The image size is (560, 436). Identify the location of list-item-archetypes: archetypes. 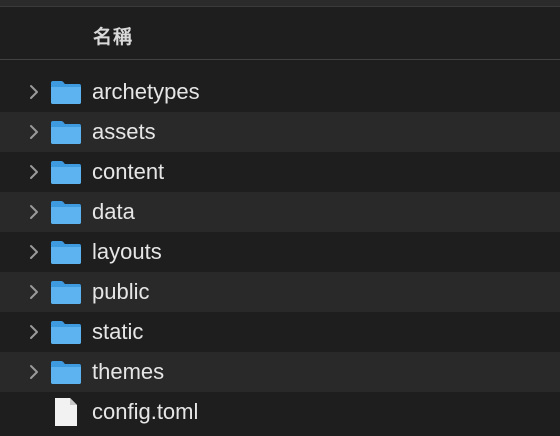
(280, 92).